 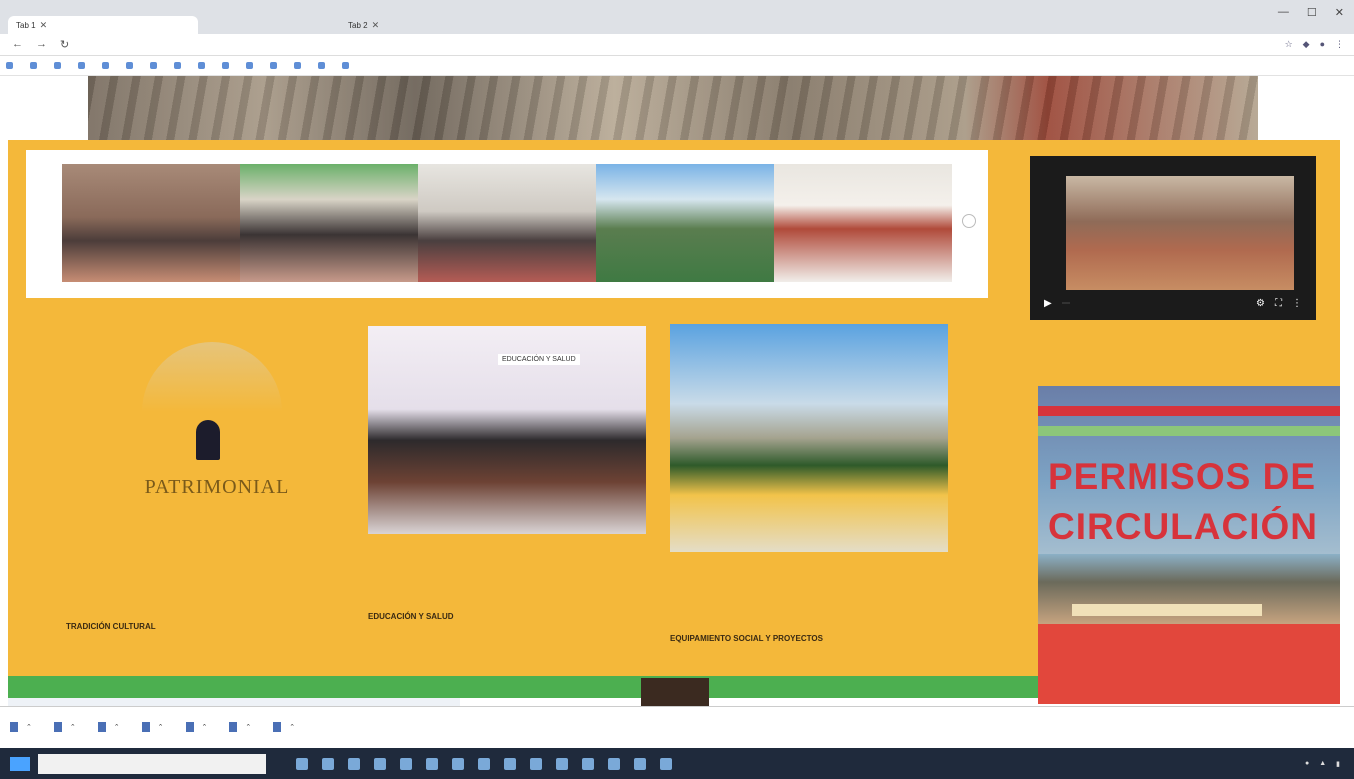 I want to click on card-title: EDUCACIÓN Y SALUD, so click(x=411, y=616).